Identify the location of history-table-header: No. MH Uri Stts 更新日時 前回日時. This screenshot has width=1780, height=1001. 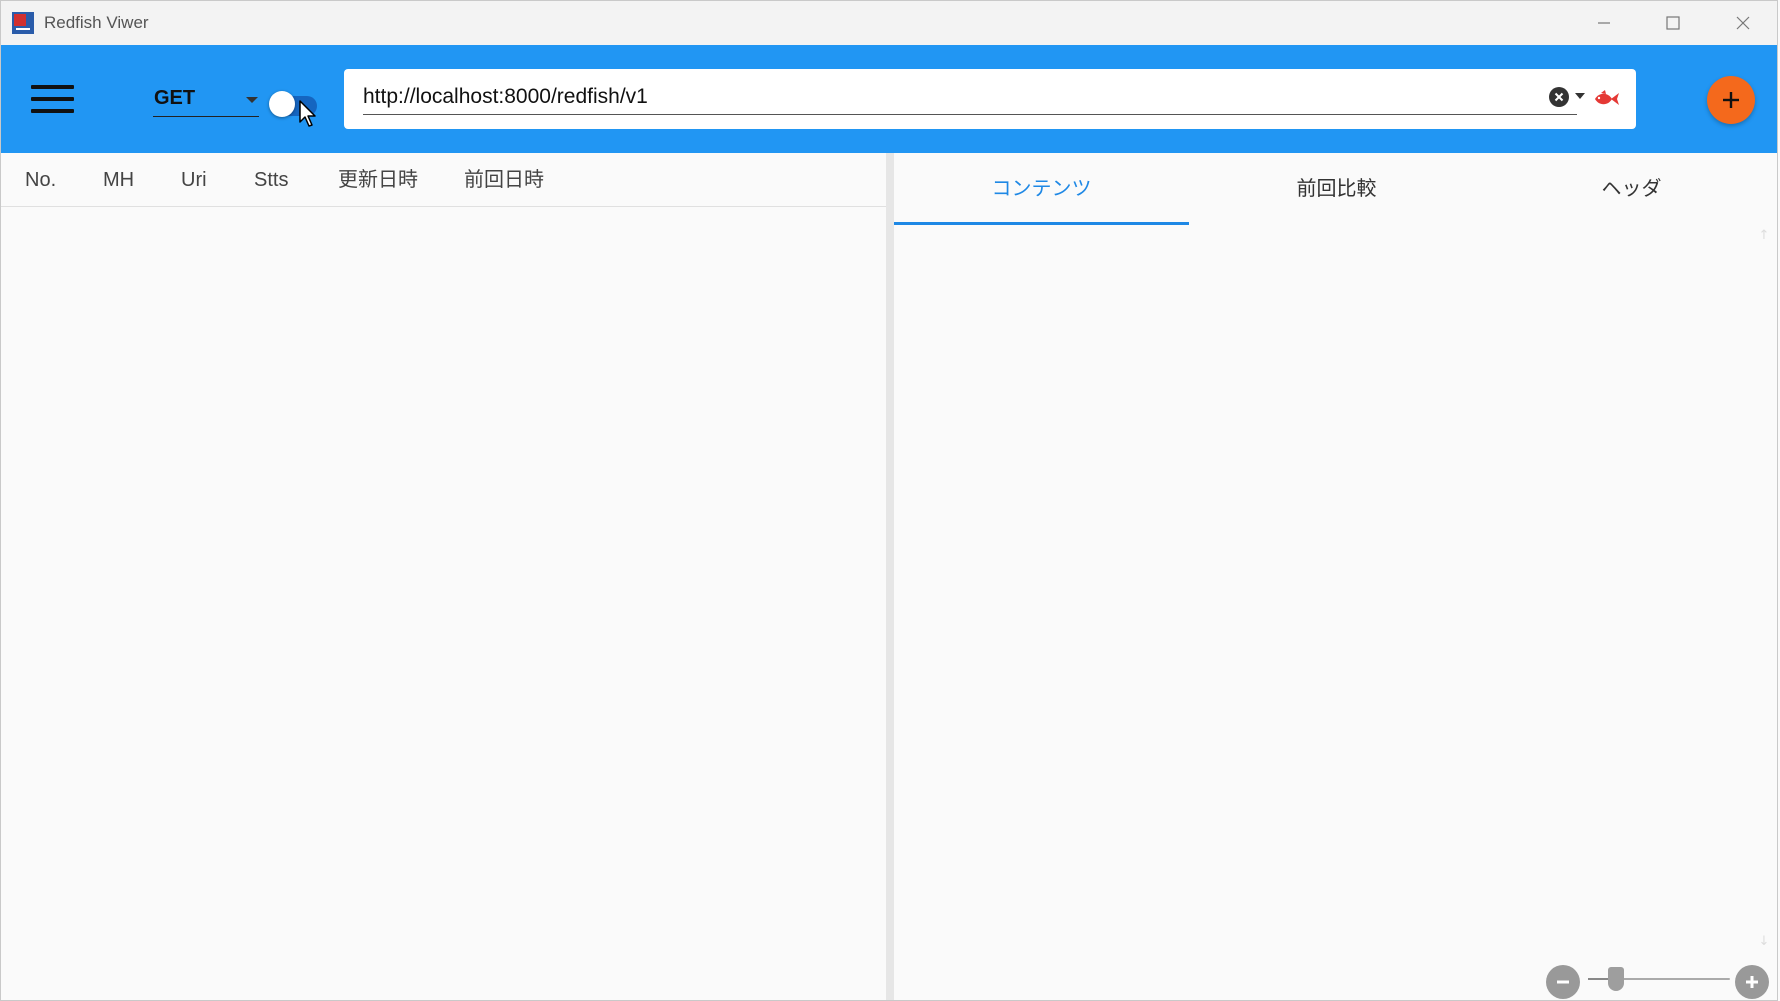
(443, 180).